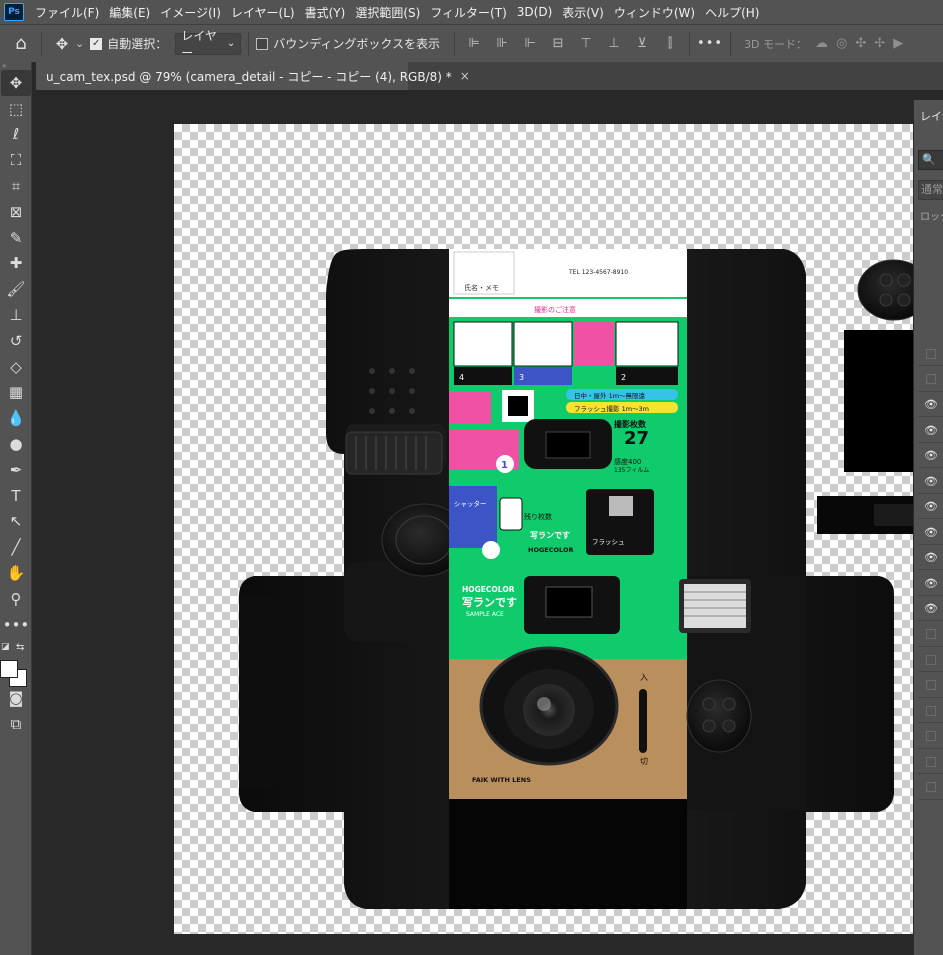 The height and width of the screenshot is (955, 943). Describe the element at coordinates (263, 12) in the screenshot. I see `menu-layer: レイヤー(L)` at that location.